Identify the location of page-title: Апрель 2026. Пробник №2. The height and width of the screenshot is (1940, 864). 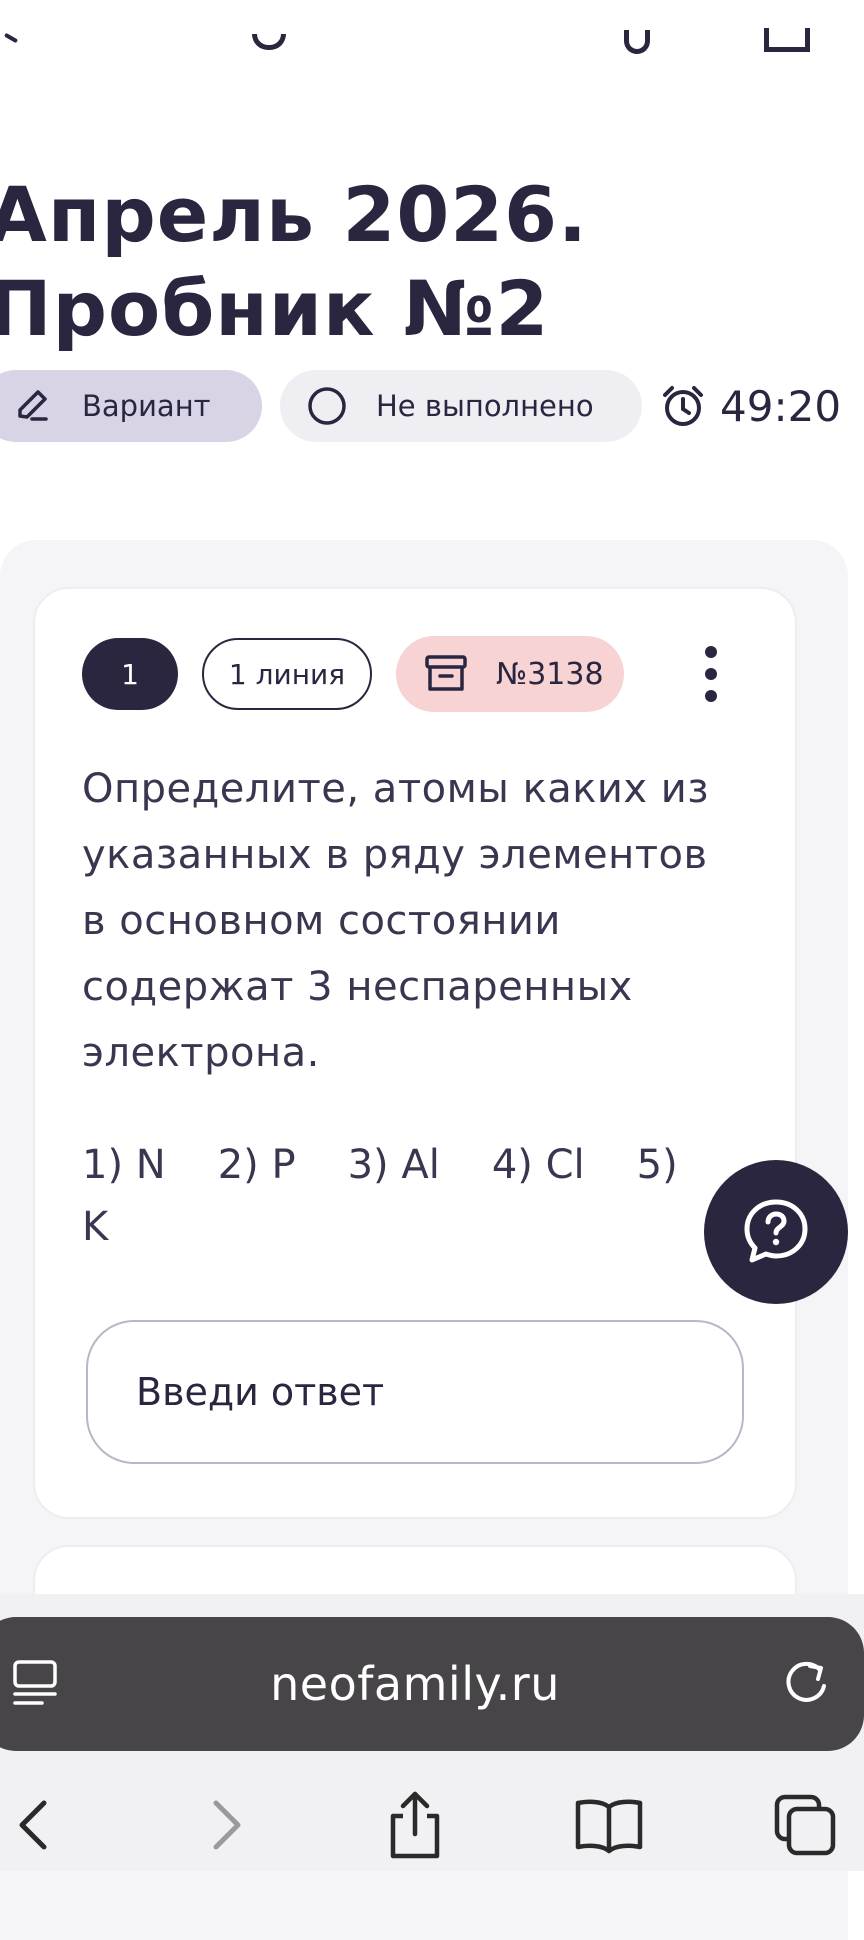
(294, 261).